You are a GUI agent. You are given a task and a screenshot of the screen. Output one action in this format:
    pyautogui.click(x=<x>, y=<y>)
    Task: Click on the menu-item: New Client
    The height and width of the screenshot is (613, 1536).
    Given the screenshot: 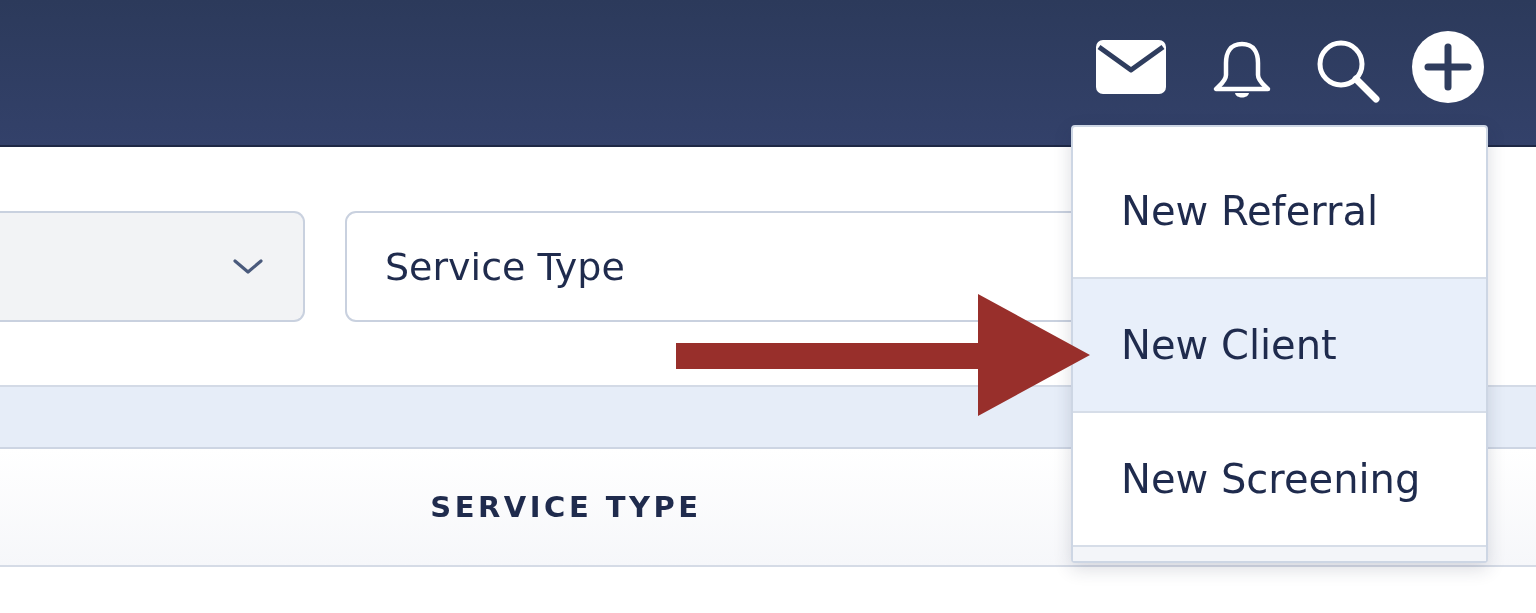 What is the action you would take?
    pyautogui.click(x=1279, y=346)
    